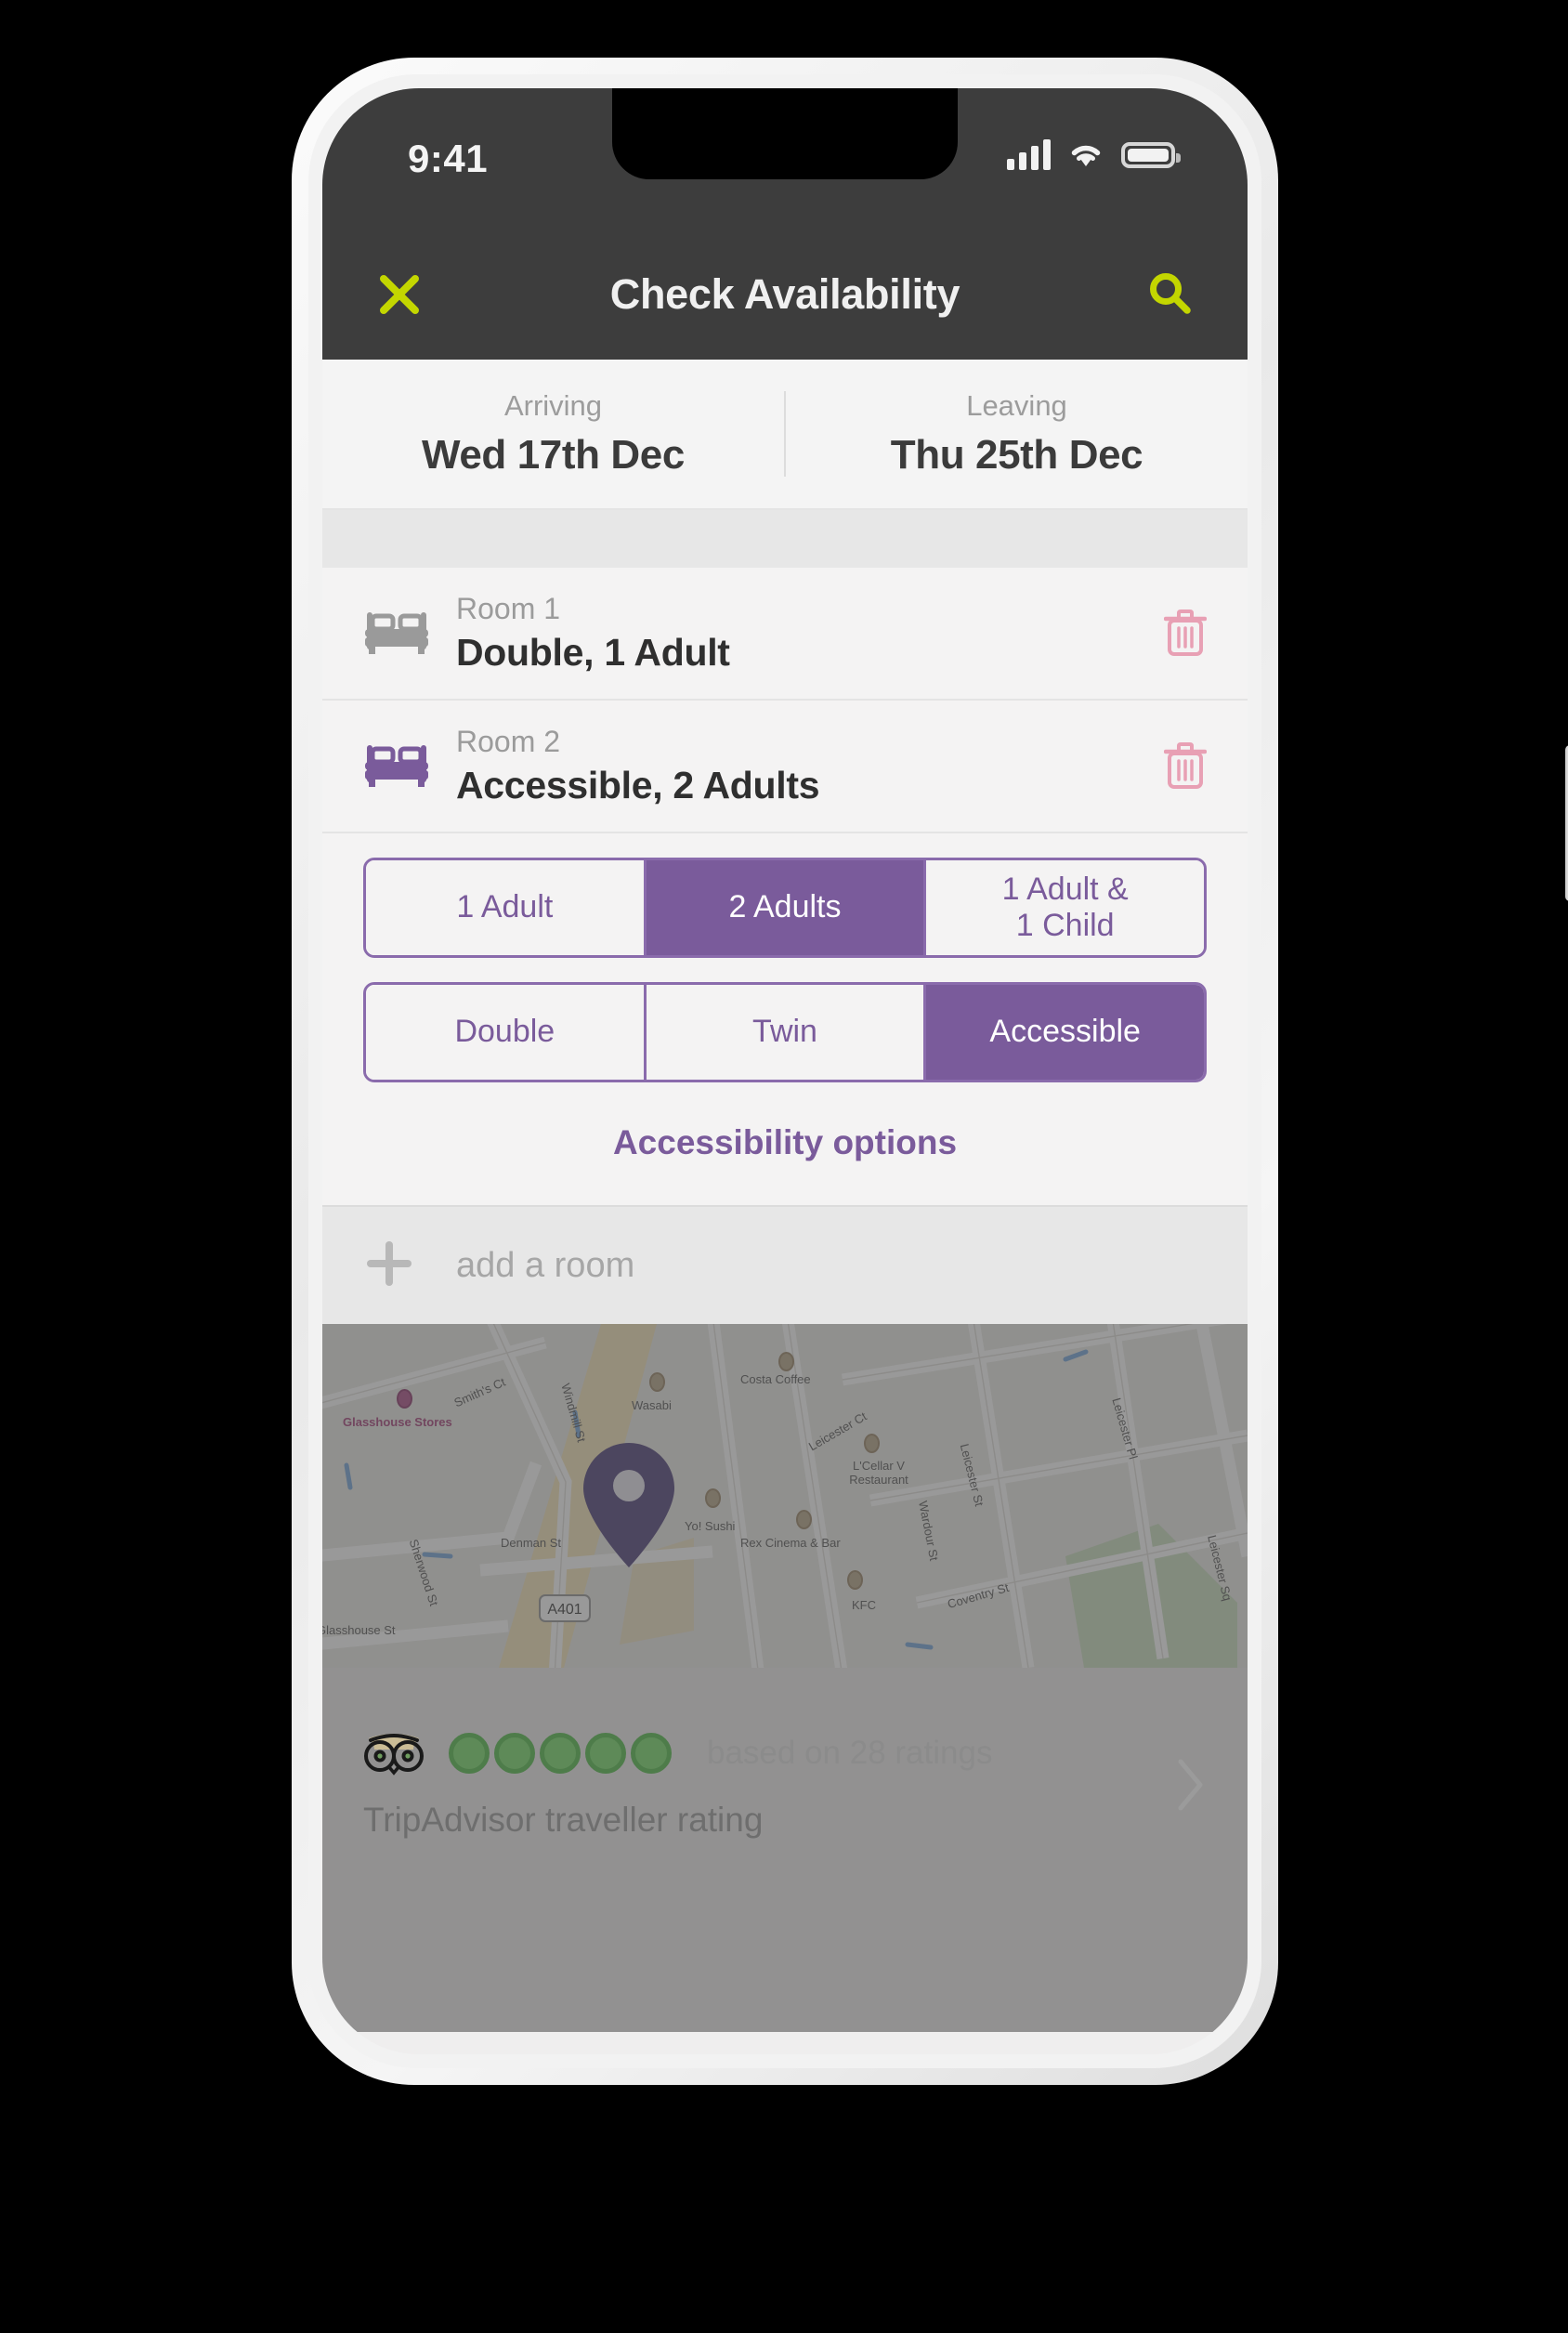 The height and width of the screenshot is (2333, 1568). I want to click on room-type-option-twin: Twin, so click(786, 1032).